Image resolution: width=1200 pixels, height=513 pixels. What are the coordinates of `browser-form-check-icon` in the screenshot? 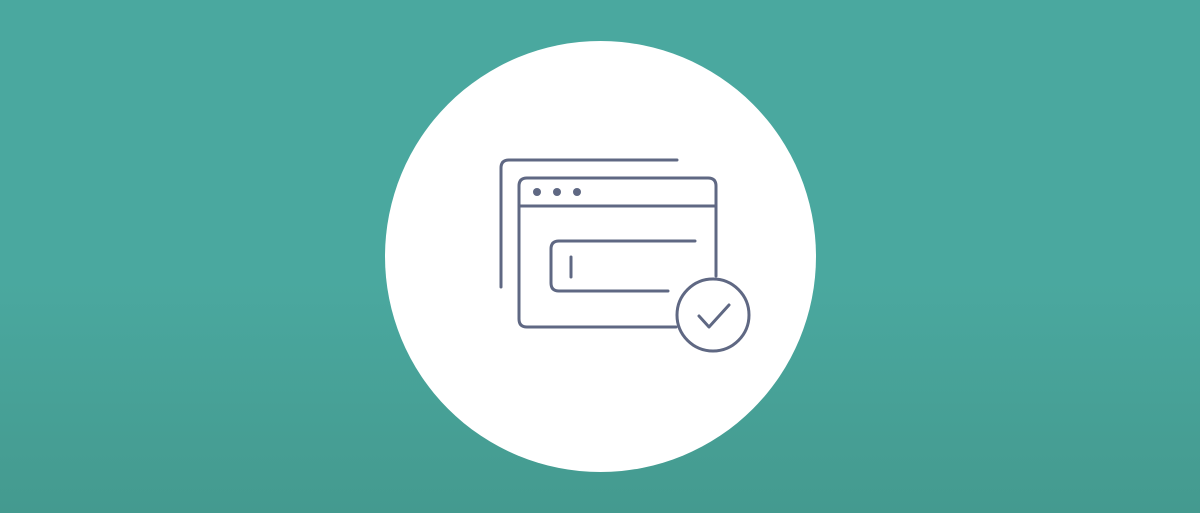 It's located at (625, 255).